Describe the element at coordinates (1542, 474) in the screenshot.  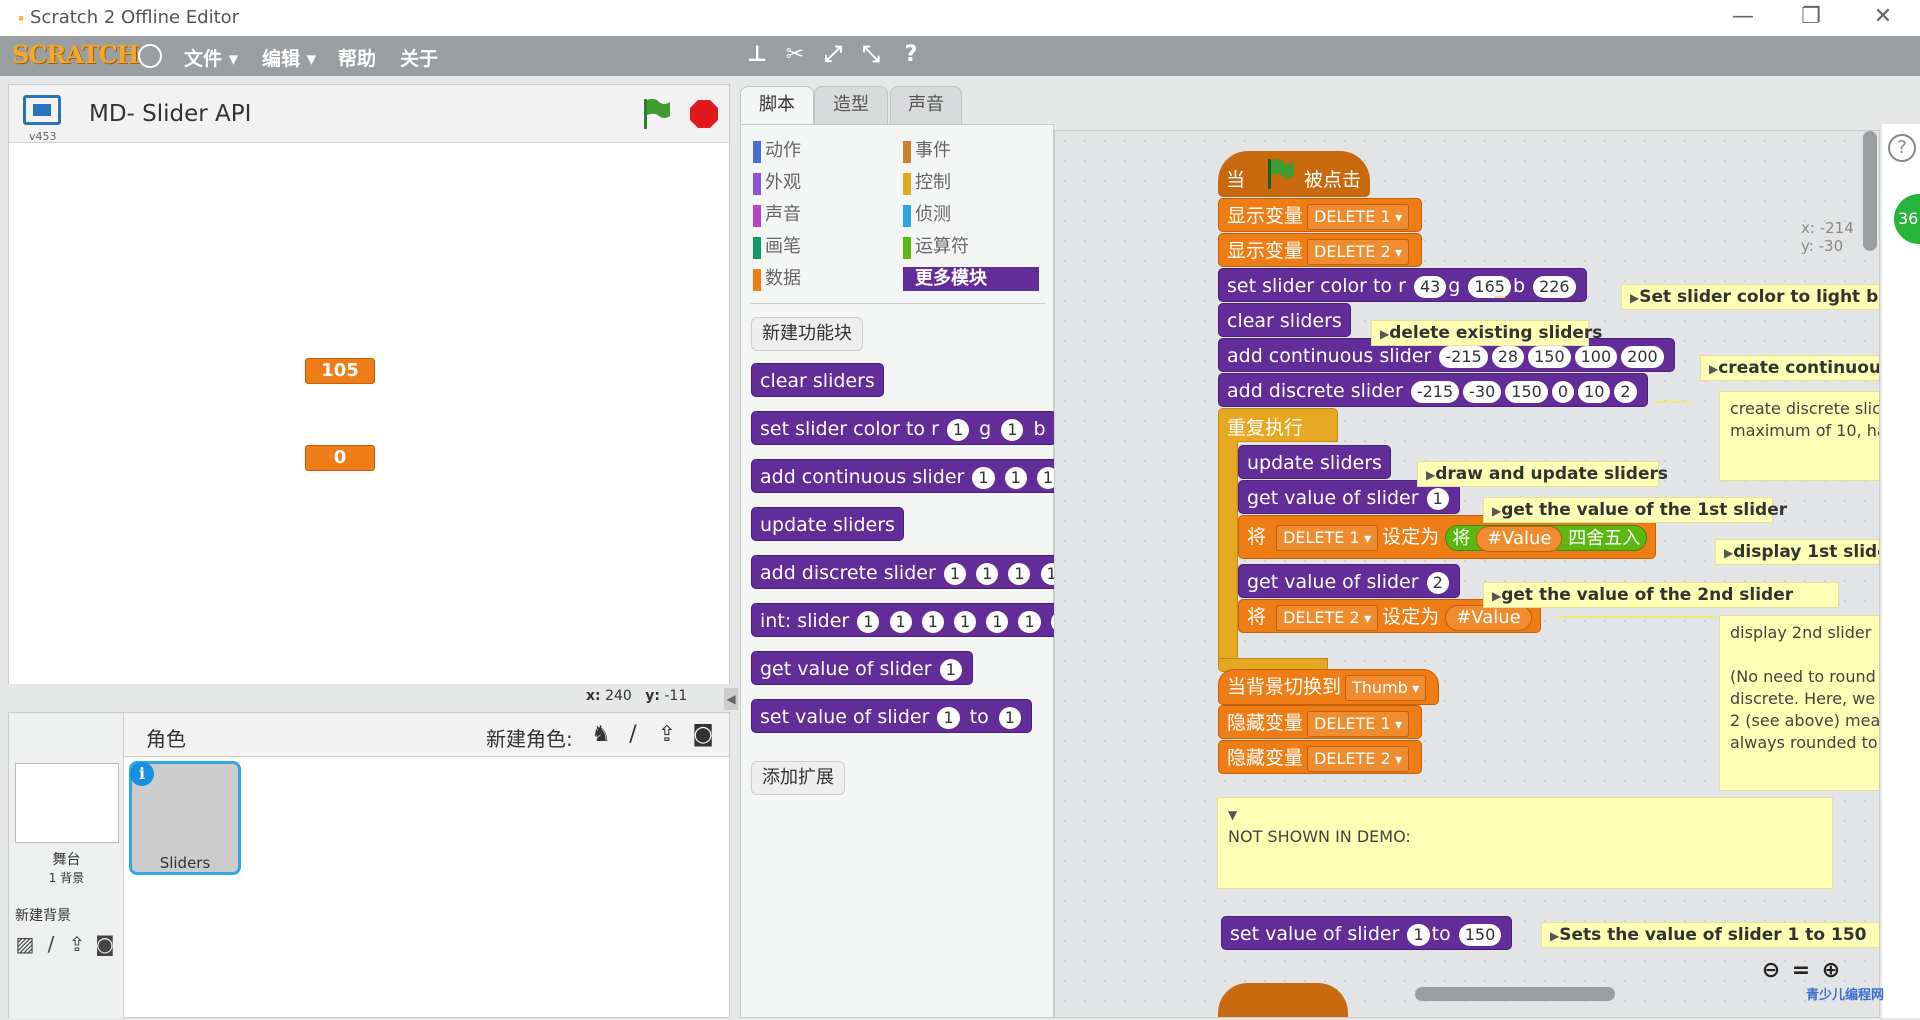
I see `comment-draw-update: draw and update sliders` at that location.